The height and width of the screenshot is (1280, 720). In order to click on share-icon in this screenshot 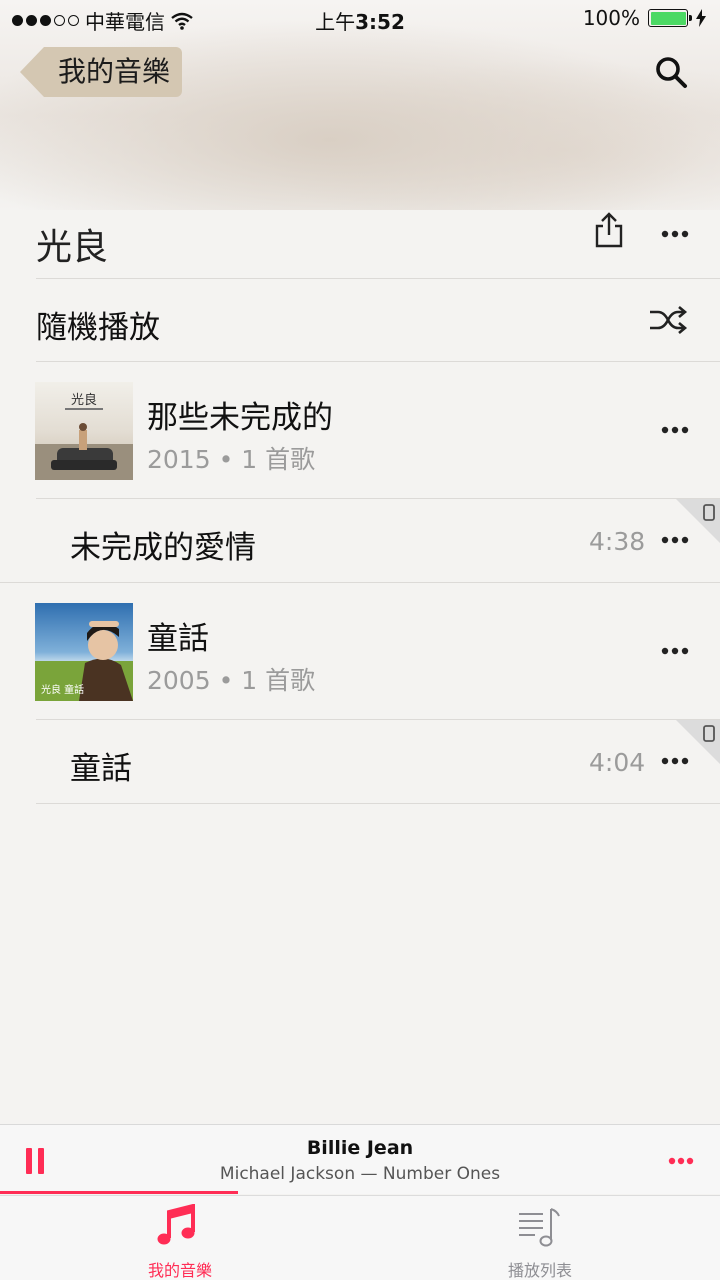, I will do `click(609, 230)`.